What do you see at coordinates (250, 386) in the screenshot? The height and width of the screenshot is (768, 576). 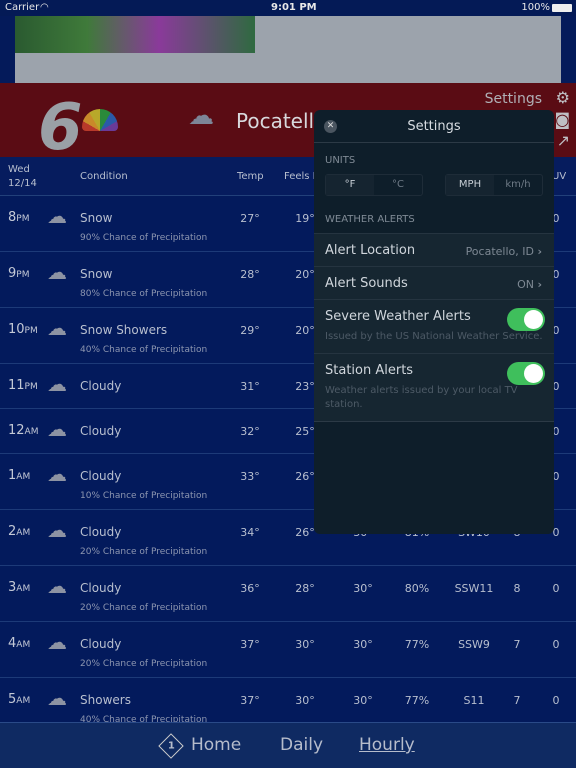 I see `cell-temp: 31°` at bounding box center [250, 386].